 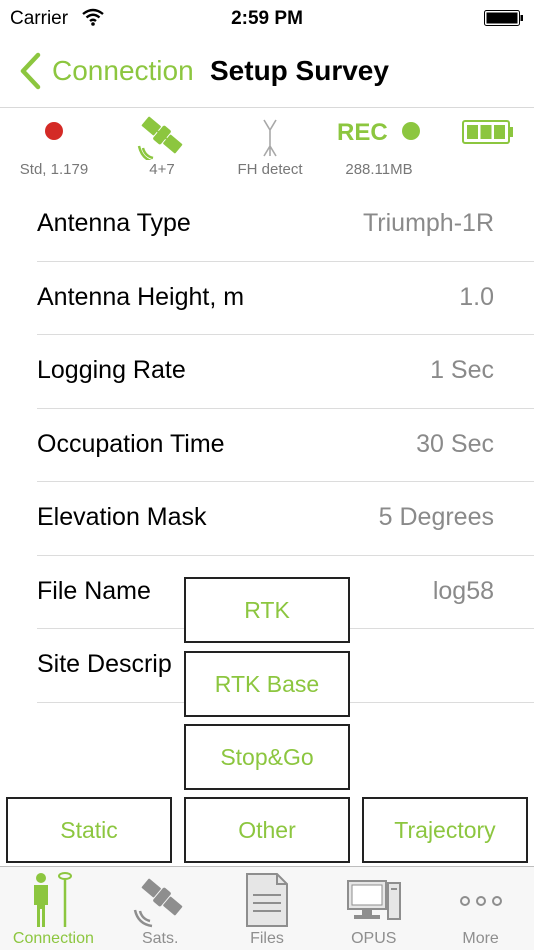 I want to click on rtk-button: RTK, so click(x=267, y=610).